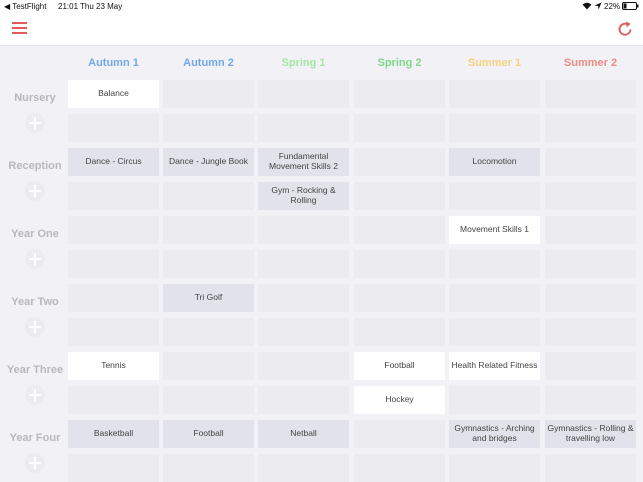 The height and width of the screenshot is (482, 643). What do you see at coordinates (113, 366) in the screenshot?
I see `activity-cell: Tennis` at bounding box center [113, 366].